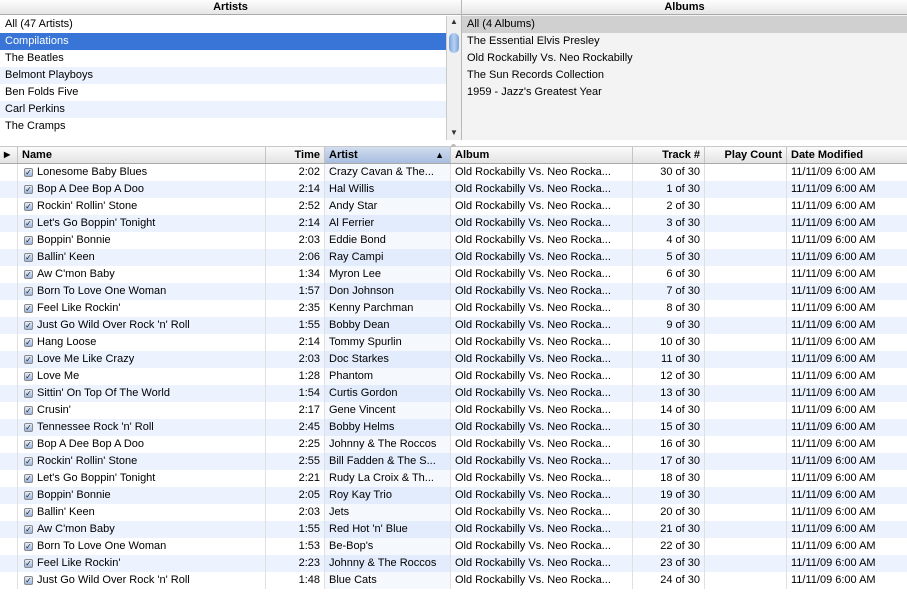  What do you see at coordinates (142, 240) in the screenshot?
I see `track-name: Boppin' Bonnie` at bounding box center [142, 240].